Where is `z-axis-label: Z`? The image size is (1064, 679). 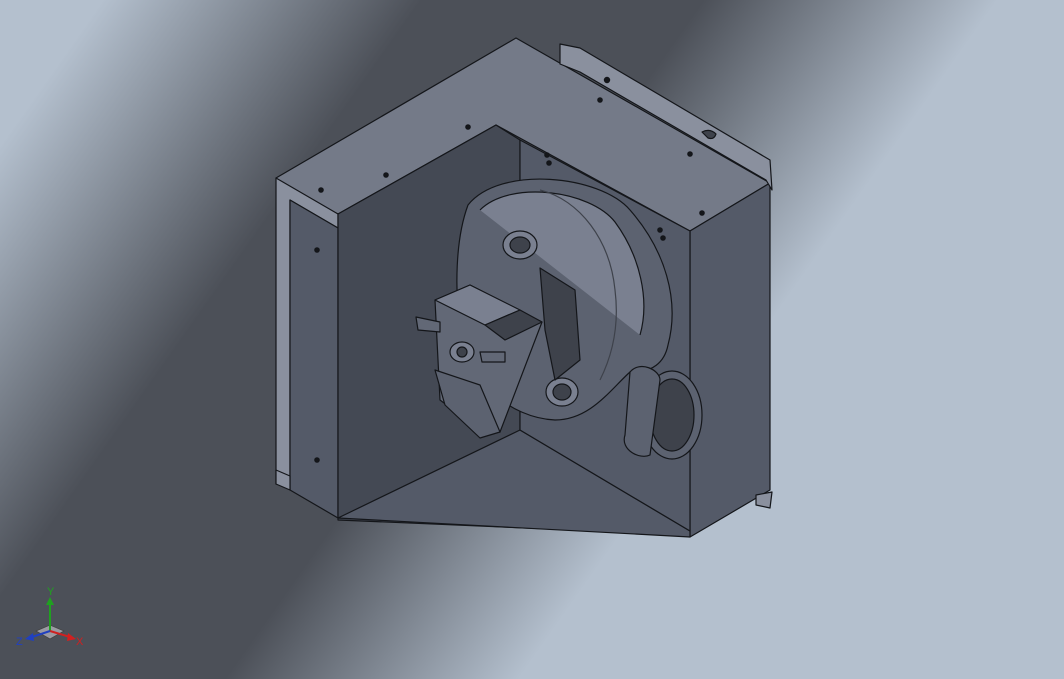
z-axis-label: Z is located at coordinates (19, 642).